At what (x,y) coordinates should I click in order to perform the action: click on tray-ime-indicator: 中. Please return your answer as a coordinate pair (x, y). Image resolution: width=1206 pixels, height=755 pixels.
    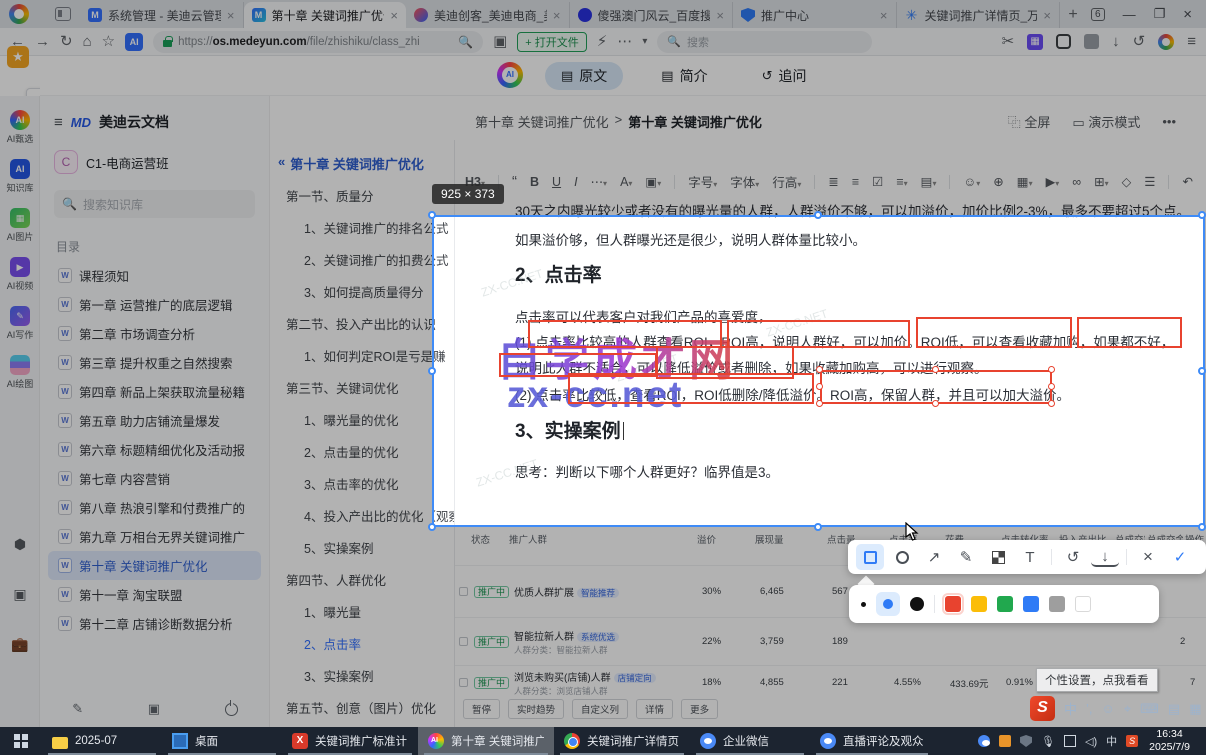
    Looking at the image, I should click on (1111, 741).